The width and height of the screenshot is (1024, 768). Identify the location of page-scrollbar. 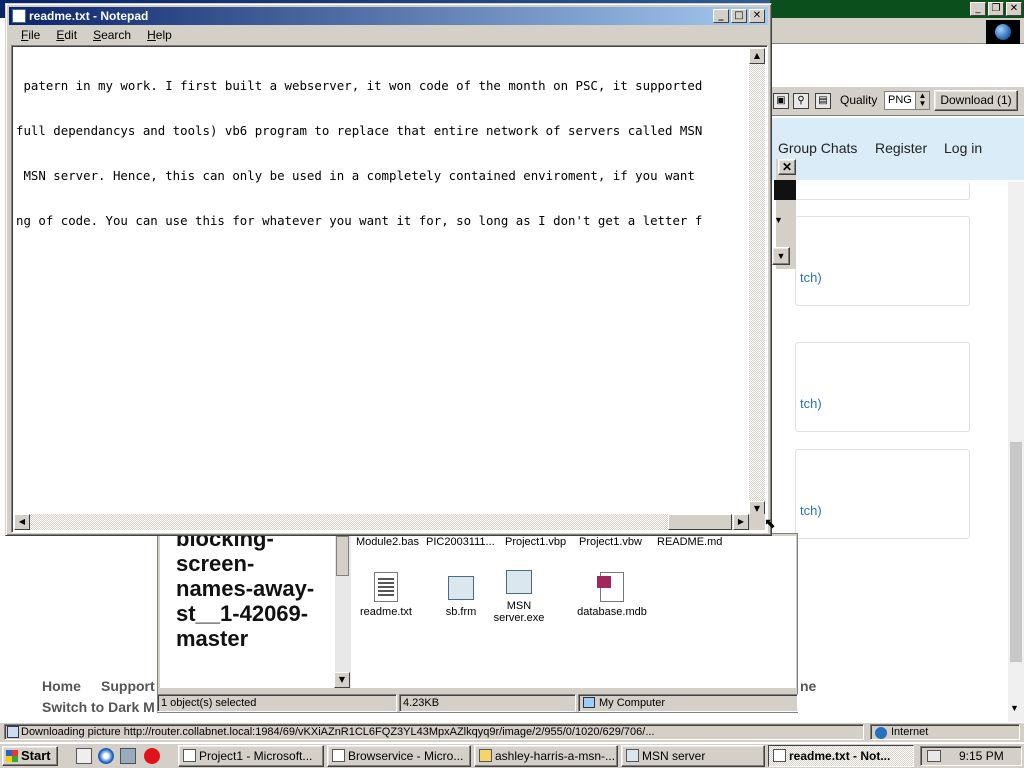
(1016, 452).